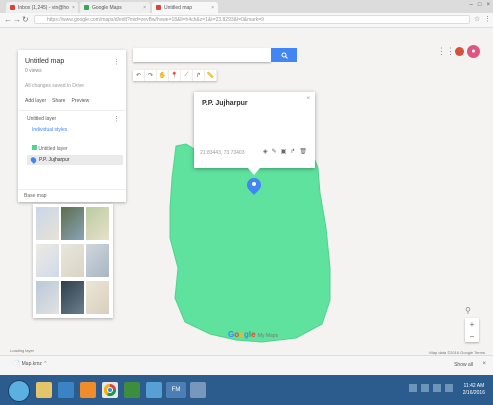 This screenshot has width=493, height=405. Describe the element at coordinates (463, 365) in the screenshot. I see `show-all-downloads-link: Show all` at that location.